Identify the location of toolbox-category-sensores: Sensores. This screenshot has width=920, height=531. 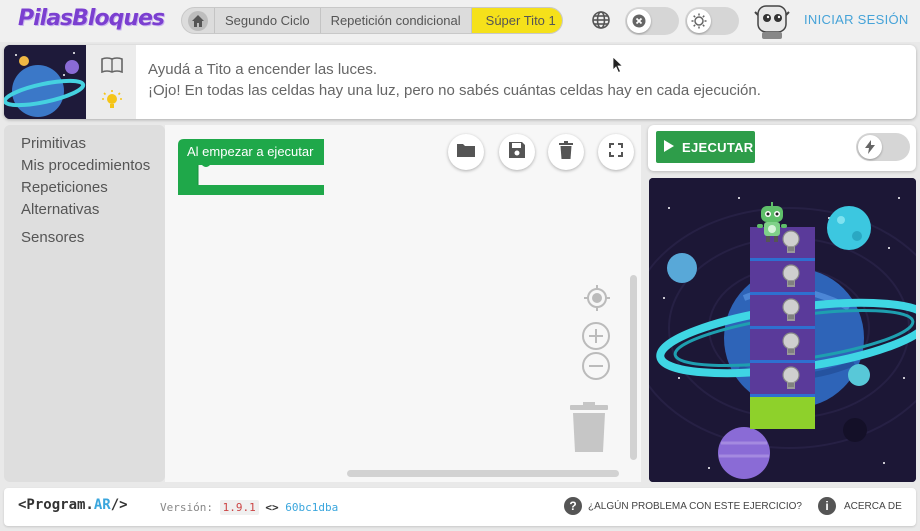
(84, 238).